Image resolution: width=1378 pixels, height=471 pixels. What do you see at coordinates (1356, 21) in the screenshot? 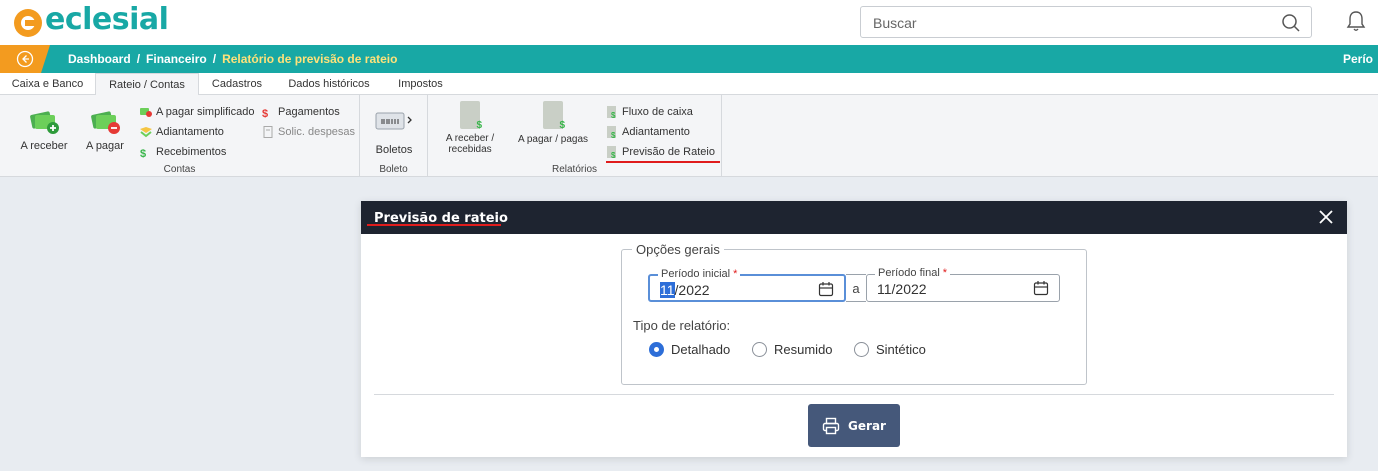
I see `bell-icon` at bounding box center [1356, 21].